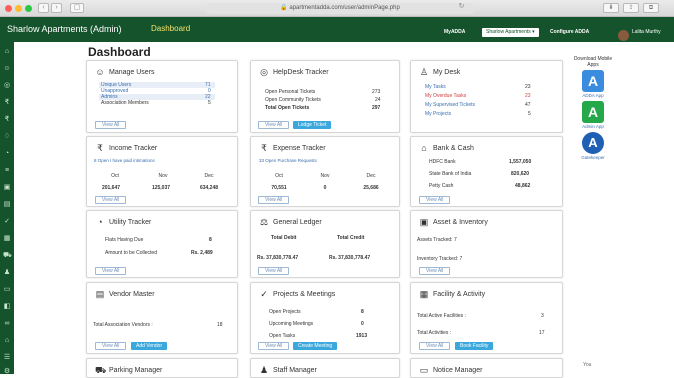 This screenshot has width=674, height=378. Describe the element at coordinates (124, 240) in the screenshot. I see `row-label: Flats Having Due` at that location.